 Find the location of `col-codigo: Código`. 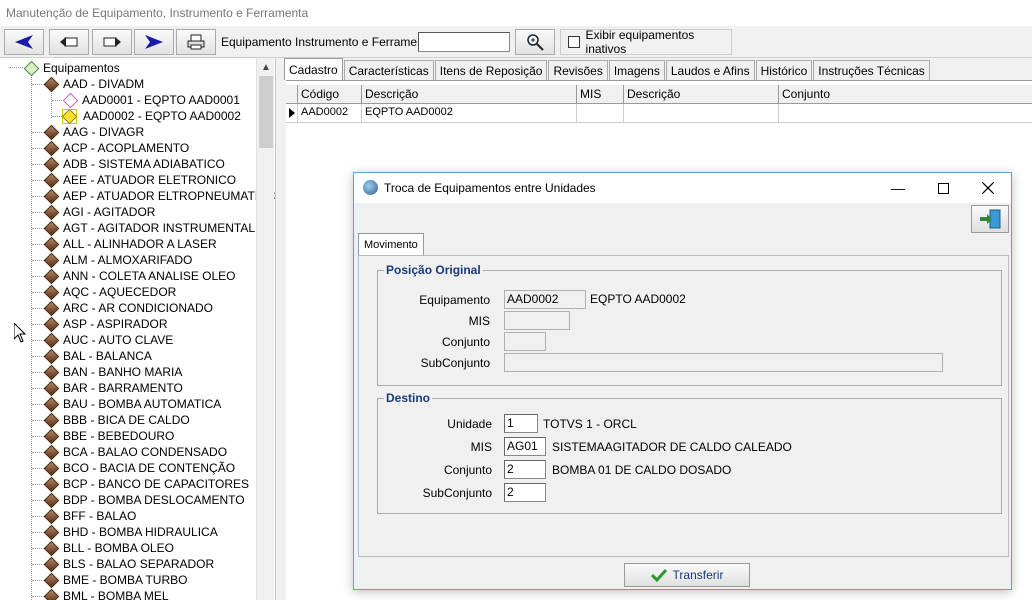

col-codigo: Código is located at coordinates (330, 94).